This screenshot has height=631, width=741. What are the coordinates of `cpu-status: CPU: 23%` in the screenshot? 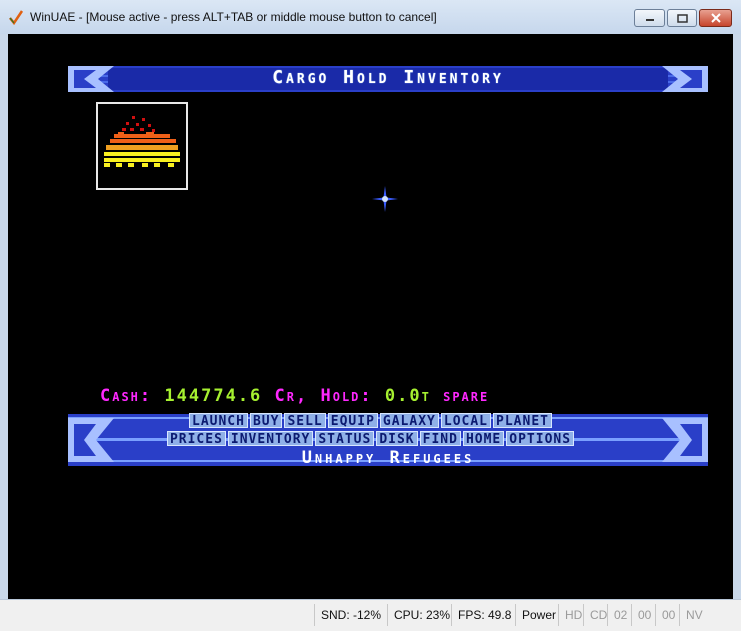 It's located at (421, 615).